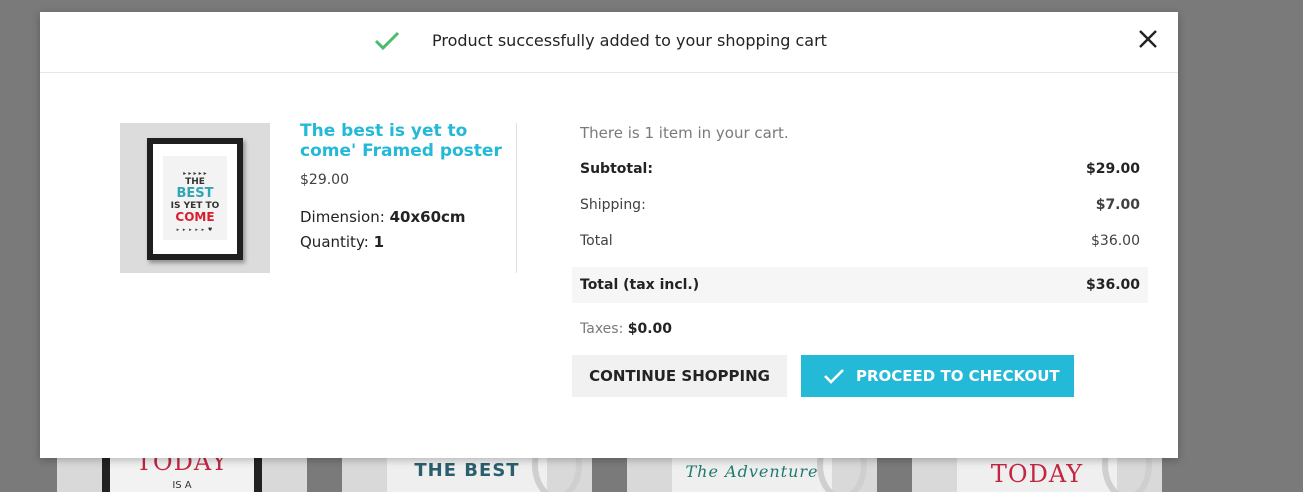 This screenshot has height=492, width=1303. What do you see at coordinates (182, 485) in the screenshot?
I see `bg-tile-sub: IS A` at bounding box center [182, 485].